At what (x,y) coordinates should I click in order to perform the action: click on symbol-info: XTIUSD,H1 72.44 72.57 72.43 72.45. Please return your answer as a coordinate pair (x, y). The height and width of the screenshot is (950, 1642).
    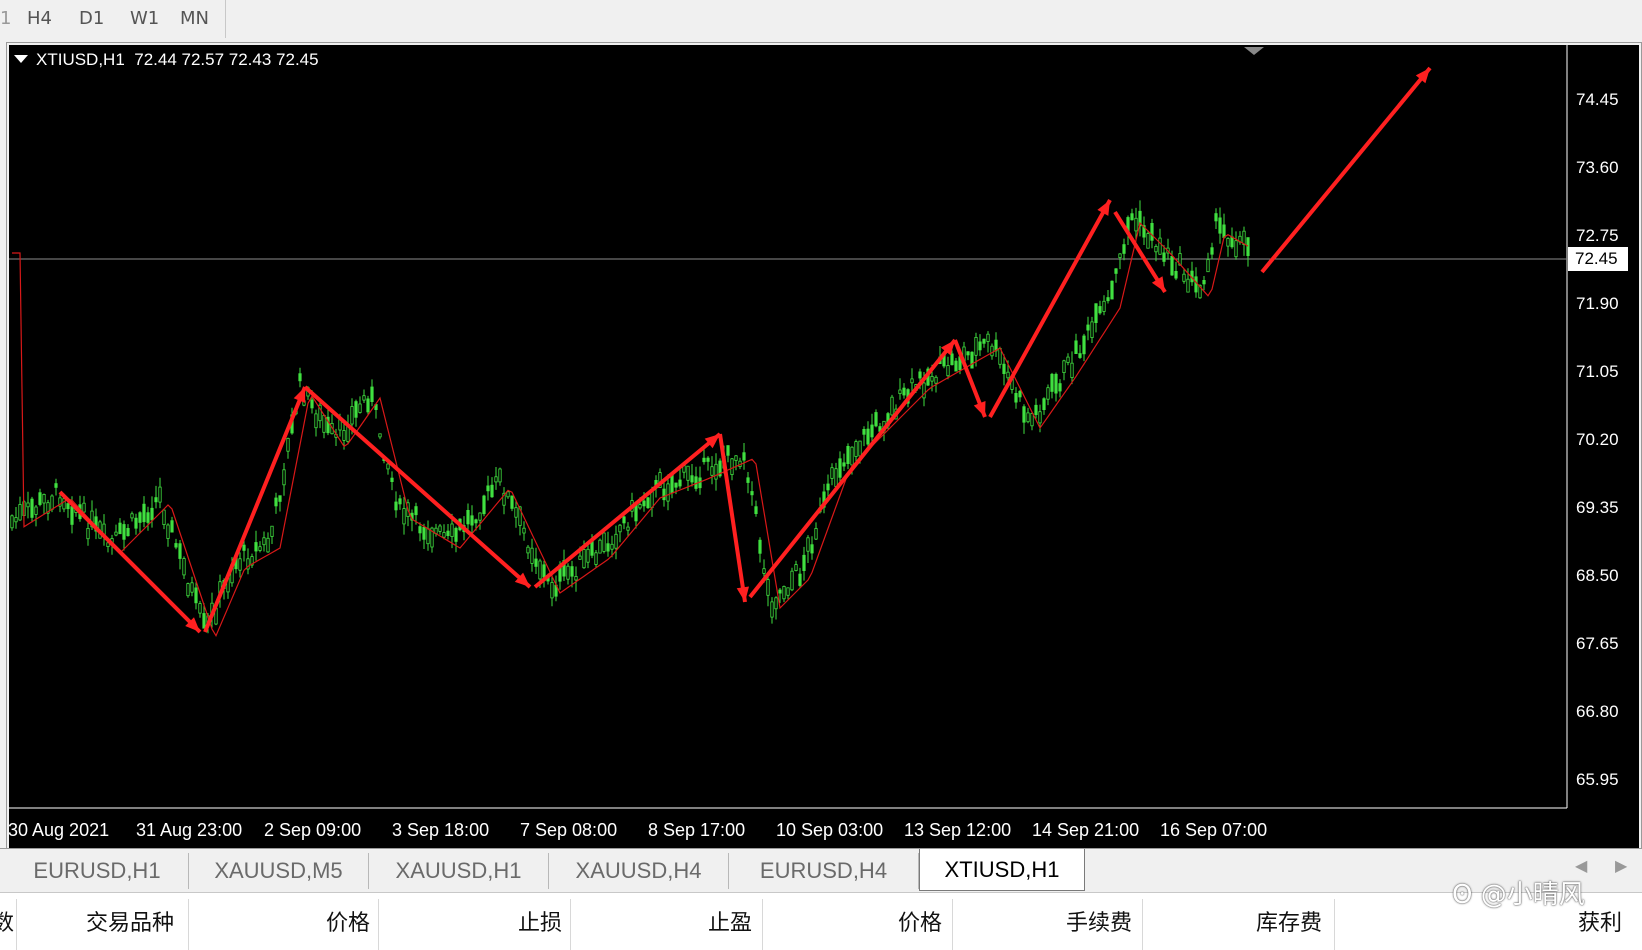
    Looking at the image, I should click on (166, 60).